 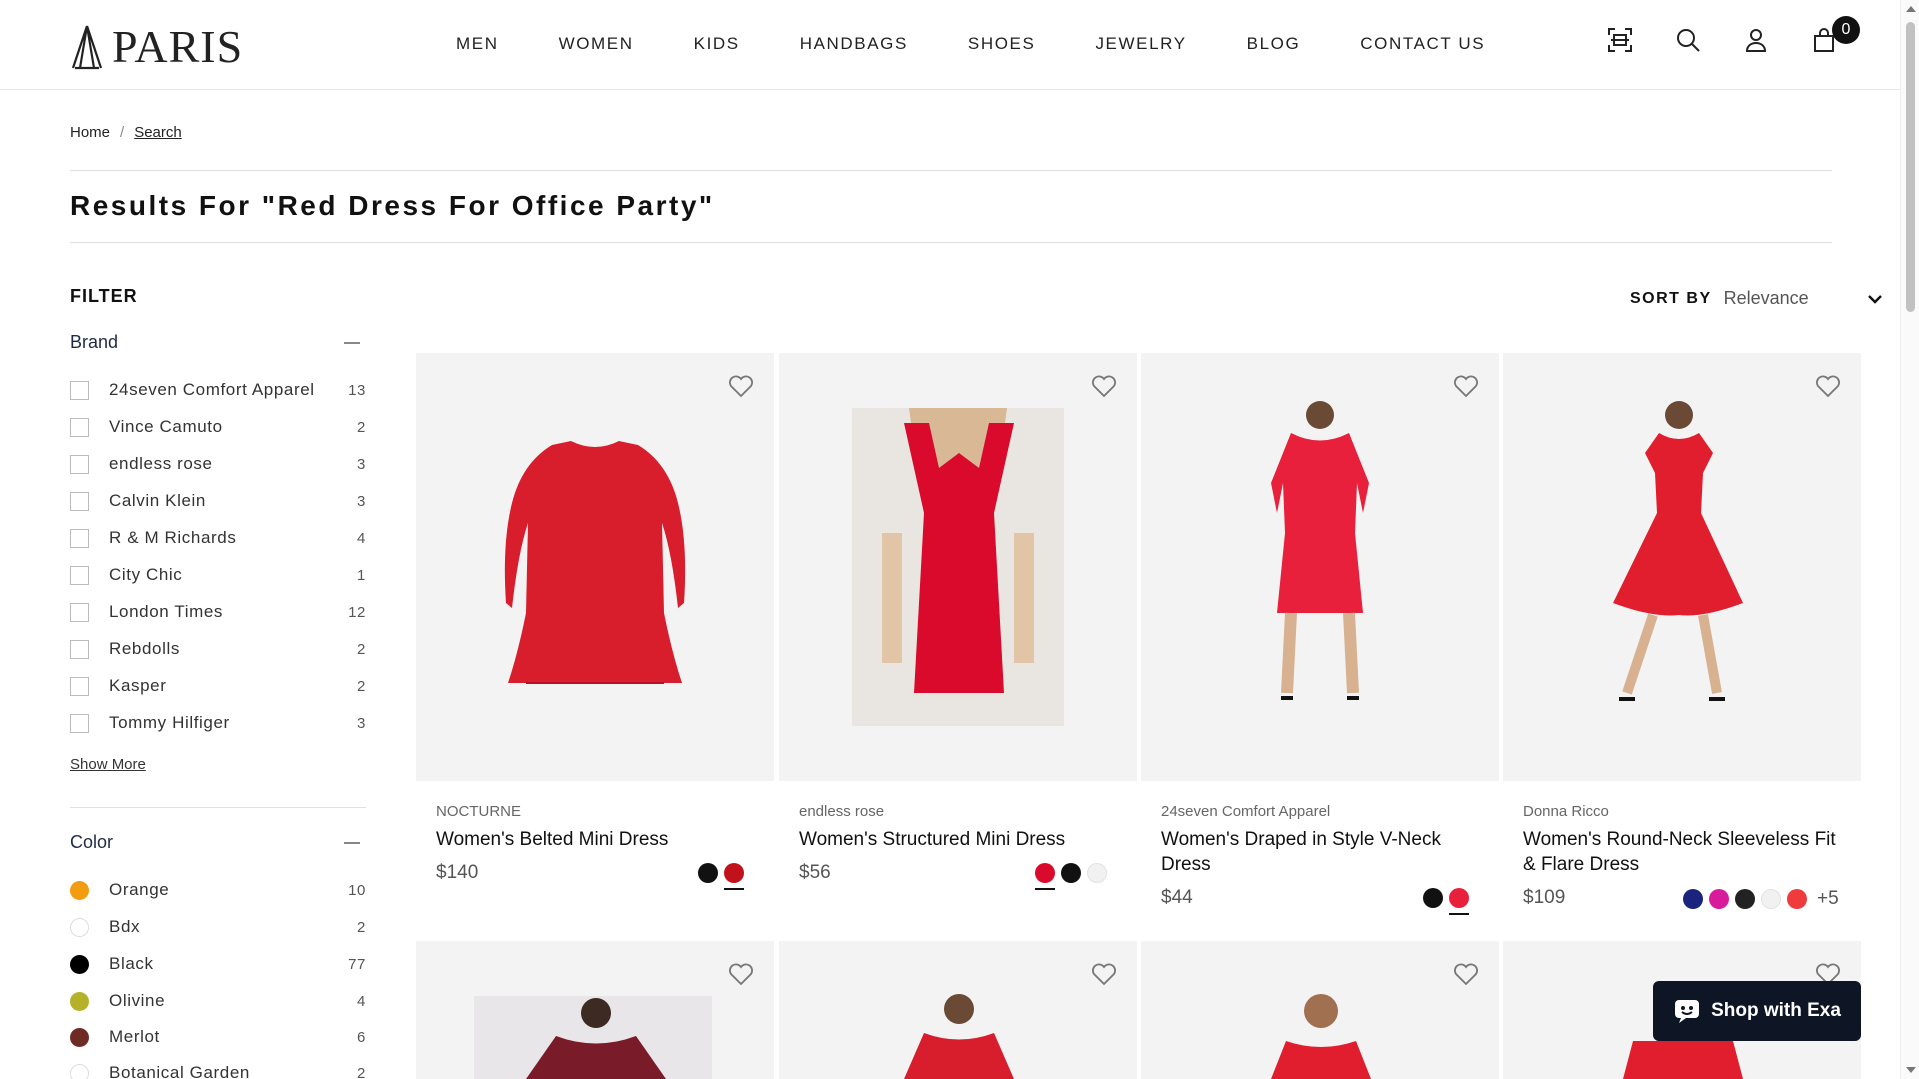 What do you see at coordinates (218, 927) in the screenshot?
I see `color-option: Bdx 2` at bounding box center [218, 927].